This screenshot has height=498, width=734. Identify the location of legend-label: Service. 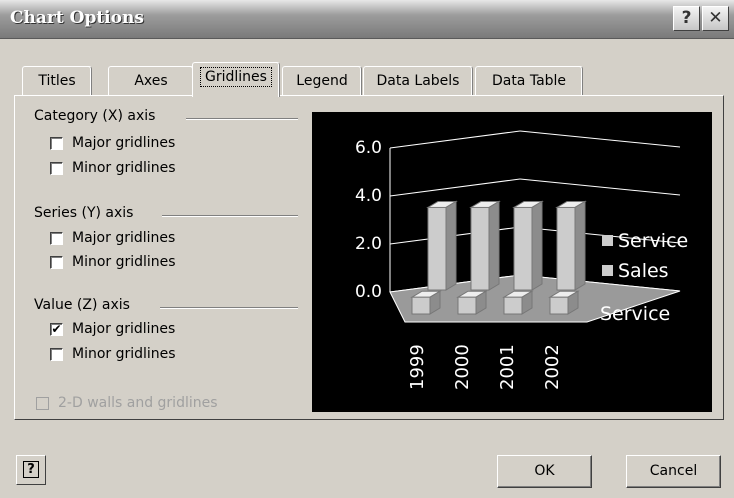
(653, 241).